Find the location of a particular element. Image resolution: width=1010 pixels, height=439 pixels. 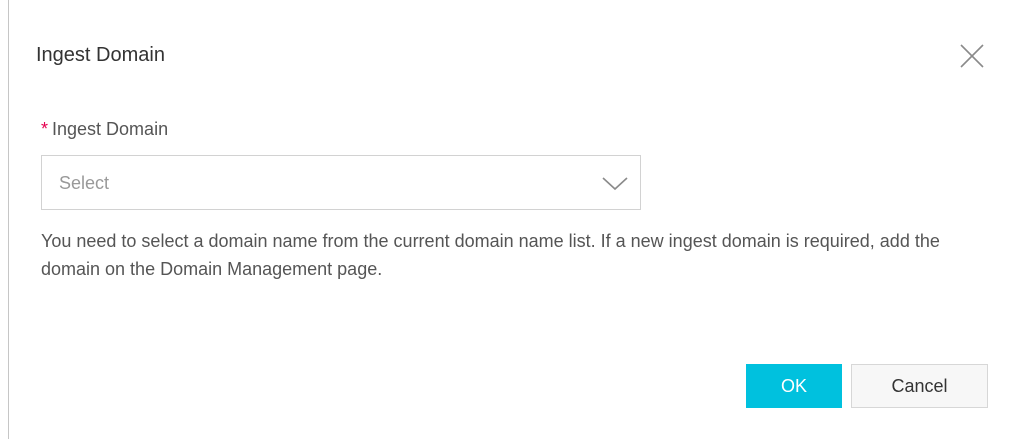

field-label-text: Ingest Domain is located at coordinates (110, 129).